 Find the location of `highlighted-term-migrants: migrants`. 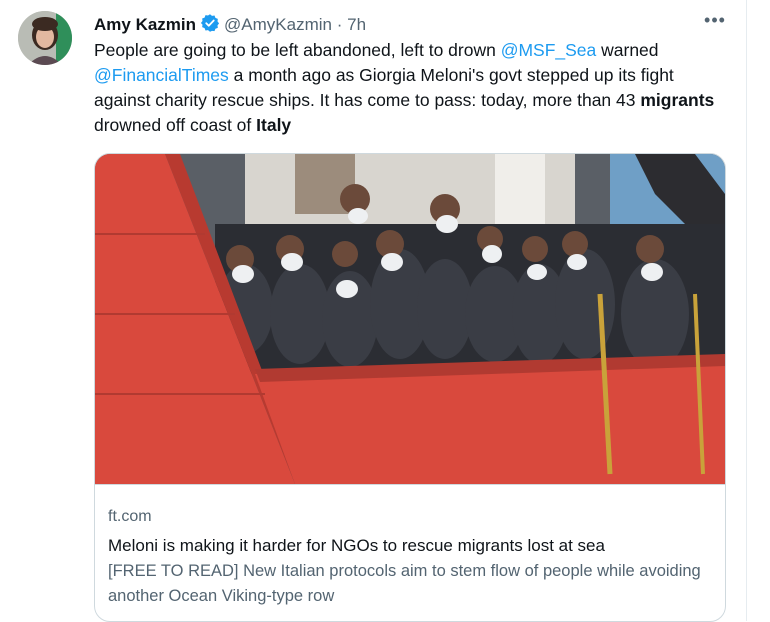

highlighted-term-migrants: migrants is located at coordinates (677, 100).